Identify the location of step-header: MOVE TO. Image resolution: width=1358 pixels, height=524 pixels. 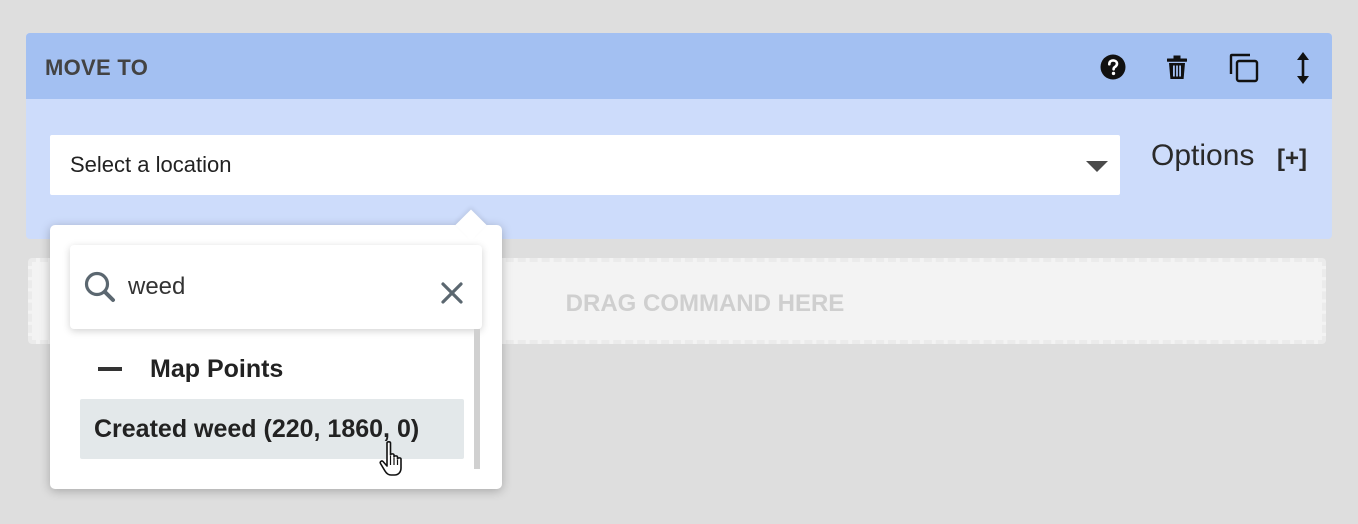
(679, 66).